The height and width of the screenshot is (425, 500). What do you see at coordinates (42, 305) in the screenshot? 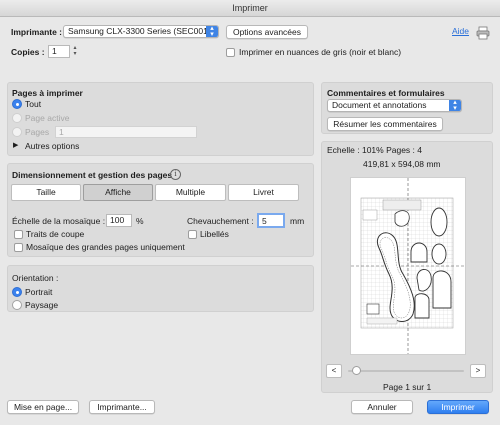
I see `landscape-label: Paysage` at bounding box center [42, 305].